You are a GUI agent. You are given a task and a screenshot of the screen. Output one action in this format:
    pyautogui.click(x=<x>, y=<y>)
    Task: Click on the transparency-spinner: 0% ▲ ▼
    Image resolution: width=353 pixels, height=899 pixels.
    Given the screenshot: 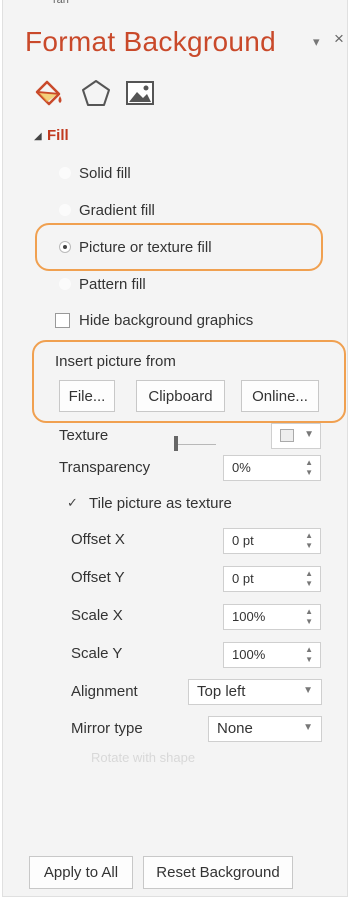 What is the action you would take?
    pyautogui.click(x=272, y=468)
    